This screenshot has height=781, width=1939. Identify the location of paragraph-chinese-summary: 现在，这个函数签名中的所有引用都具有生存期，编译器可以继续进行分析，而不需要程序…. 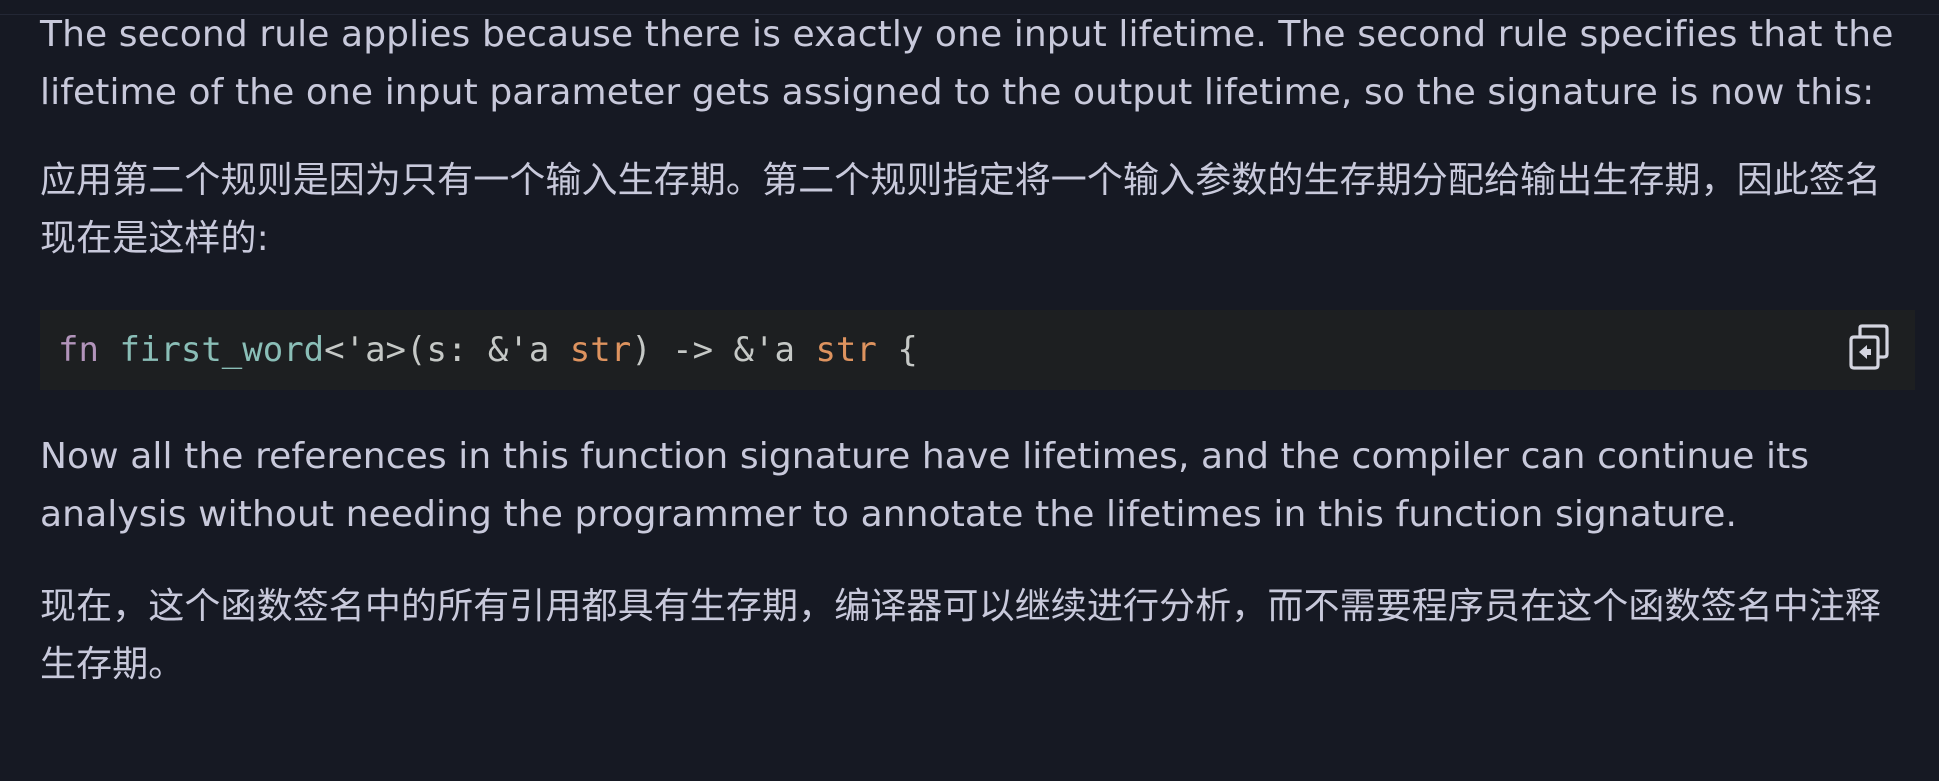
(961, 635).